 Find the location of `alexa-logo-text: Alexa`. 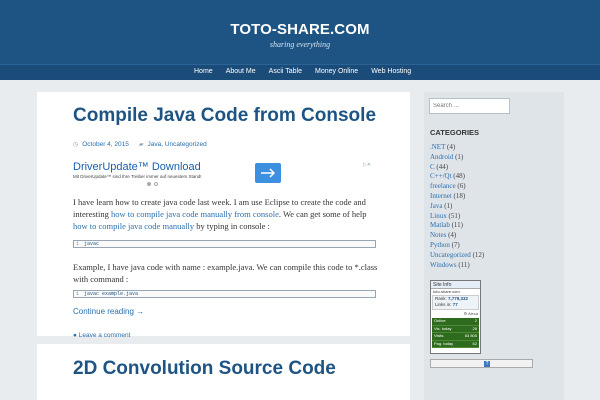

alexa-logo-text: Alexa is located at coordinates (472, 313).